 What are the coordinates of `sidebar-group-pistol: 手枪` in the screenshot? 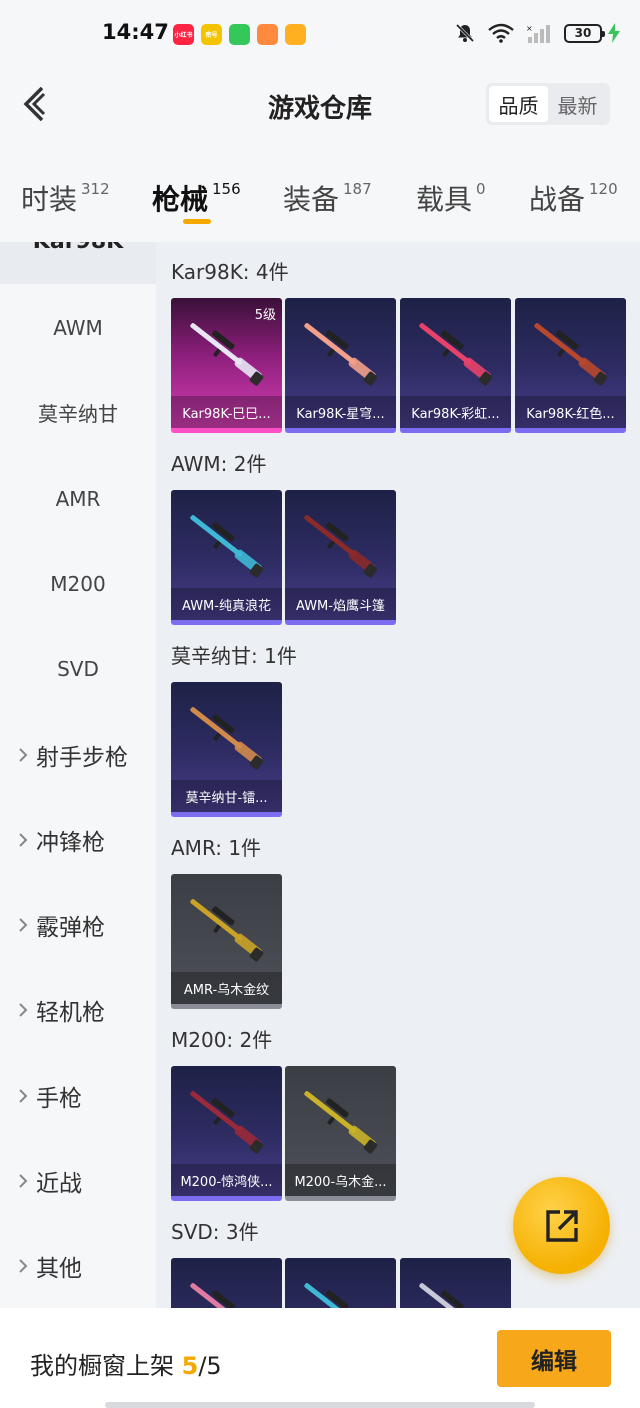 It's located at (78, 1095).